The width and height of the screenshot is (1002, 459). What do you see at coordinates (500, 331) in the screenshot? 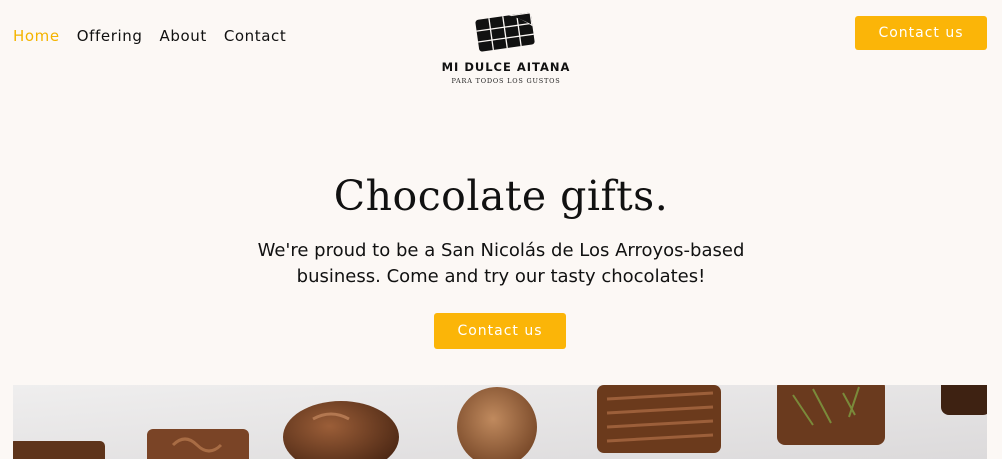
I see `hero-contact-button: Contact us` at bounding box center [500, 331].